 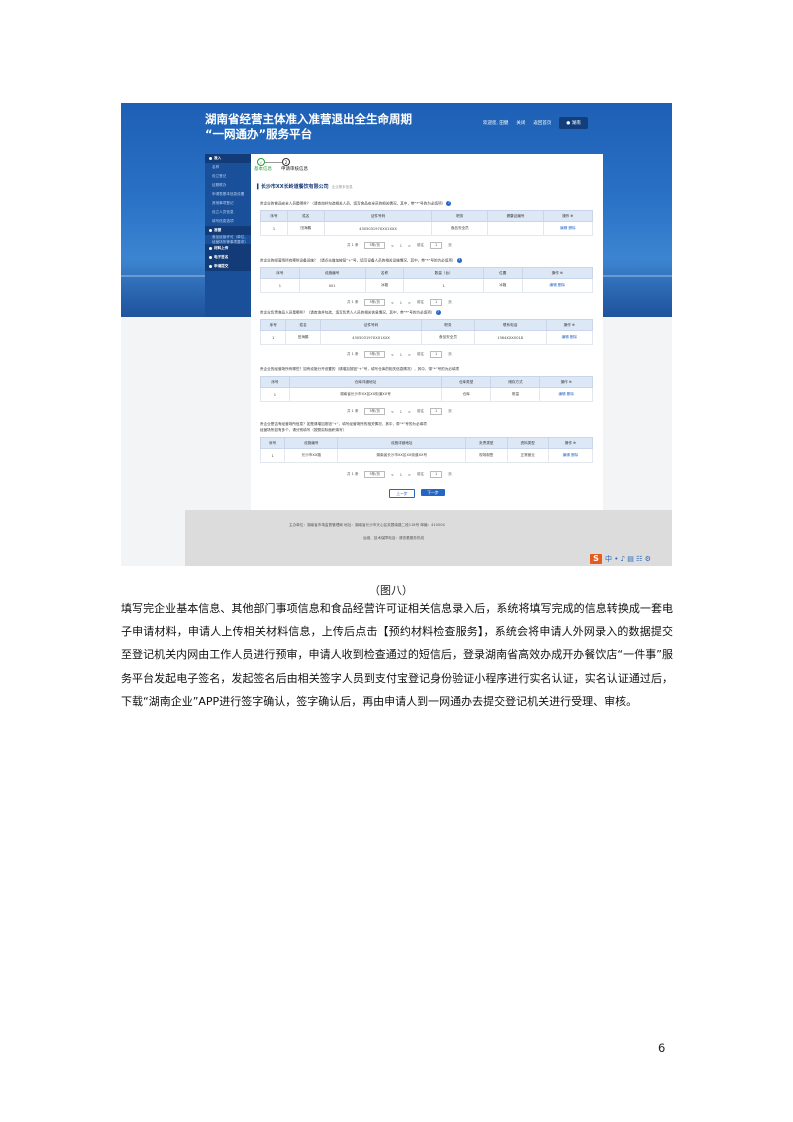 What do you see at coordinates (294, 169) in the screenshot?
I see `step-2-label: 申请审核信息` at bounding box center [294, 169].